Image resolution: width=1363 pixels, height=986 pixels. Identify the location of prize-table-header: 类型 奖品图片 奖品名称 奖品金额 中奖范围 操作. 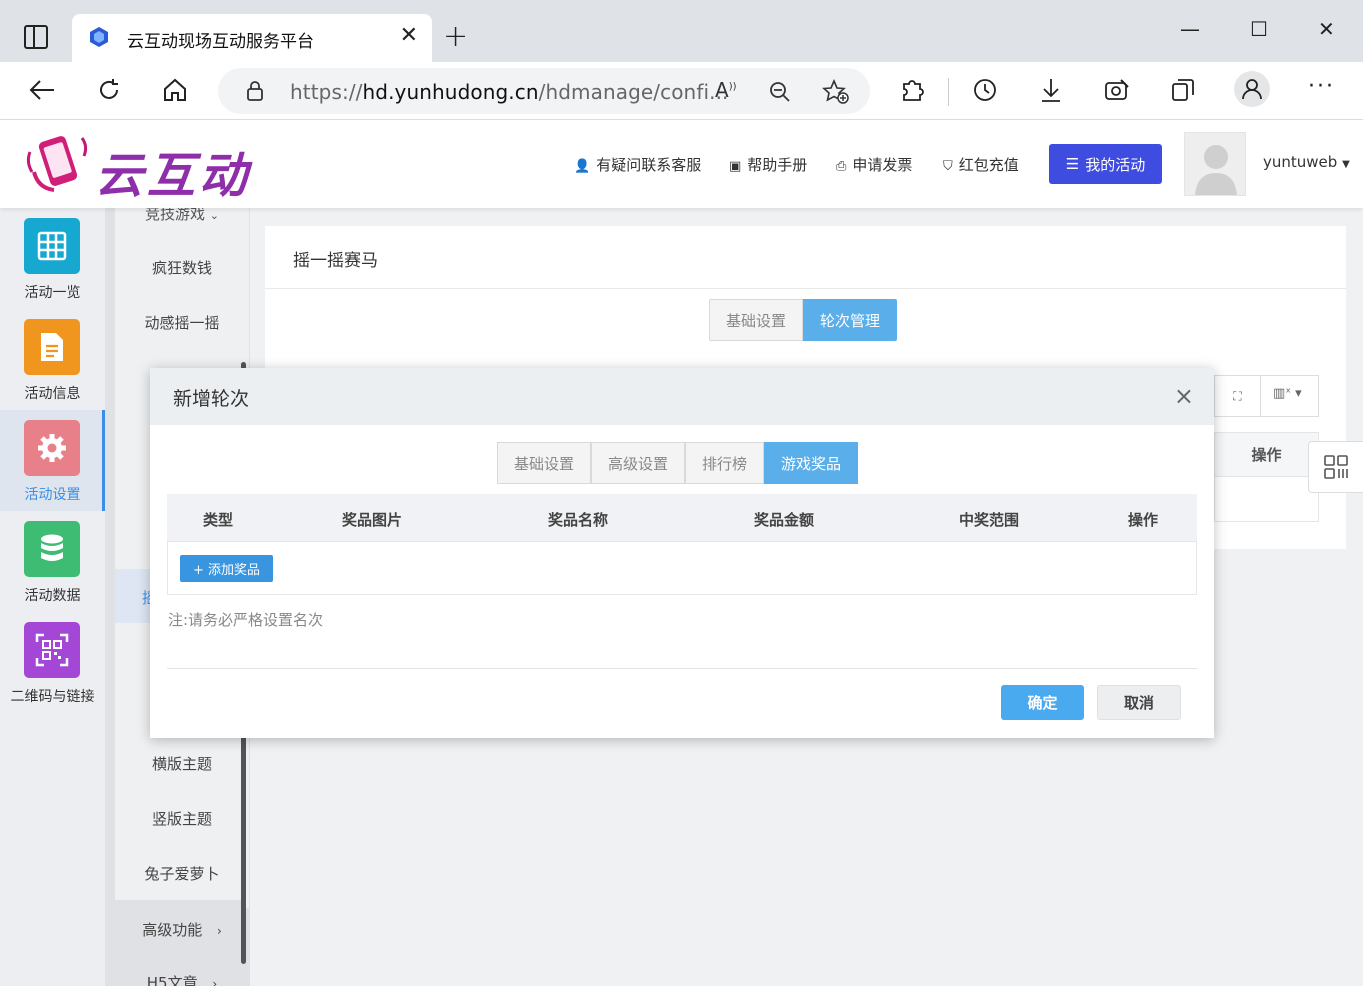
(682, 518).